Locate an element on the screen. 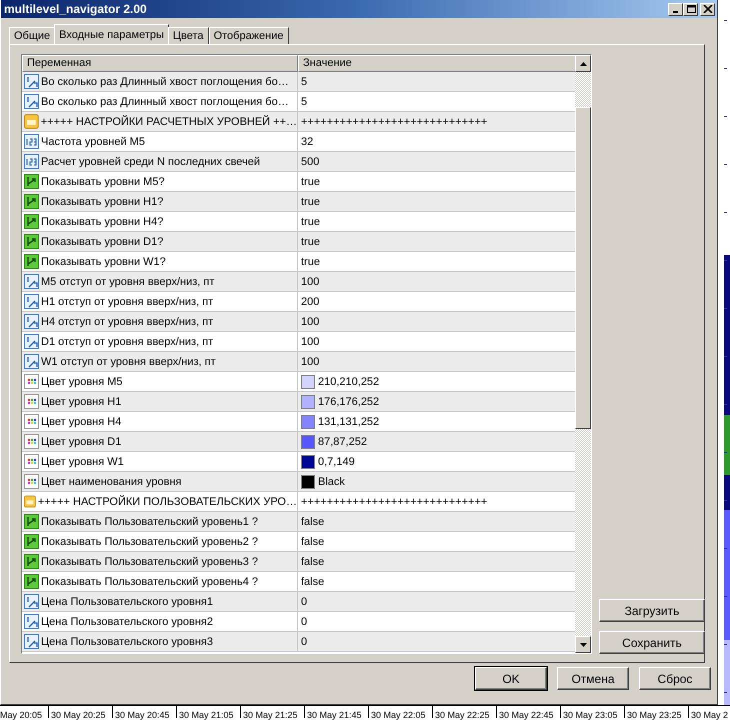  scroll-thumb is located at coordinates (583, 268).